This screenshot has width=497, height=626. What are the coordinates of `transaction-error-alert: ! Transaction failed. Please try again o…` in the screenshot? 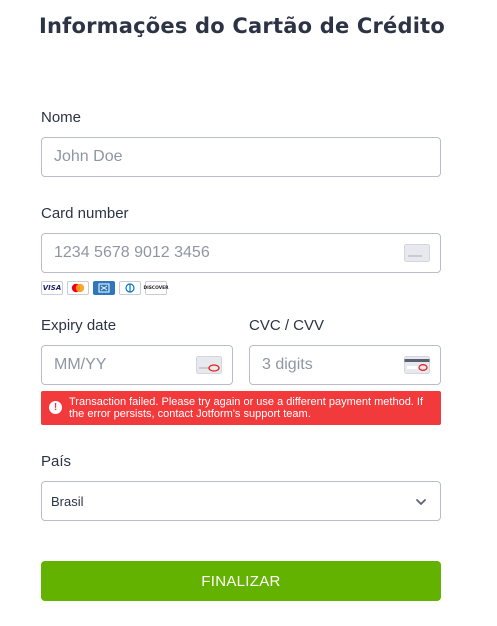 It's located at (241, 408).